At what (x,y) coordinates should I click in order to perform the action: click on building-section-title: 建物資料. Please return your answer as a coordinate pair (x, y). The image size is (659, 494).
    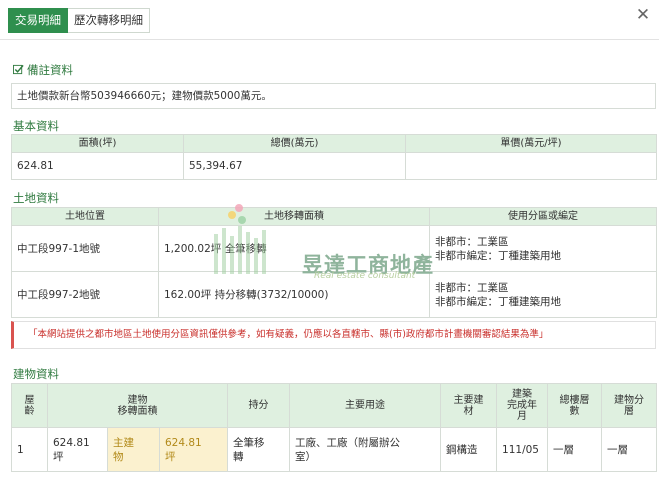
    Looking at the image, I should click on (36, 374).